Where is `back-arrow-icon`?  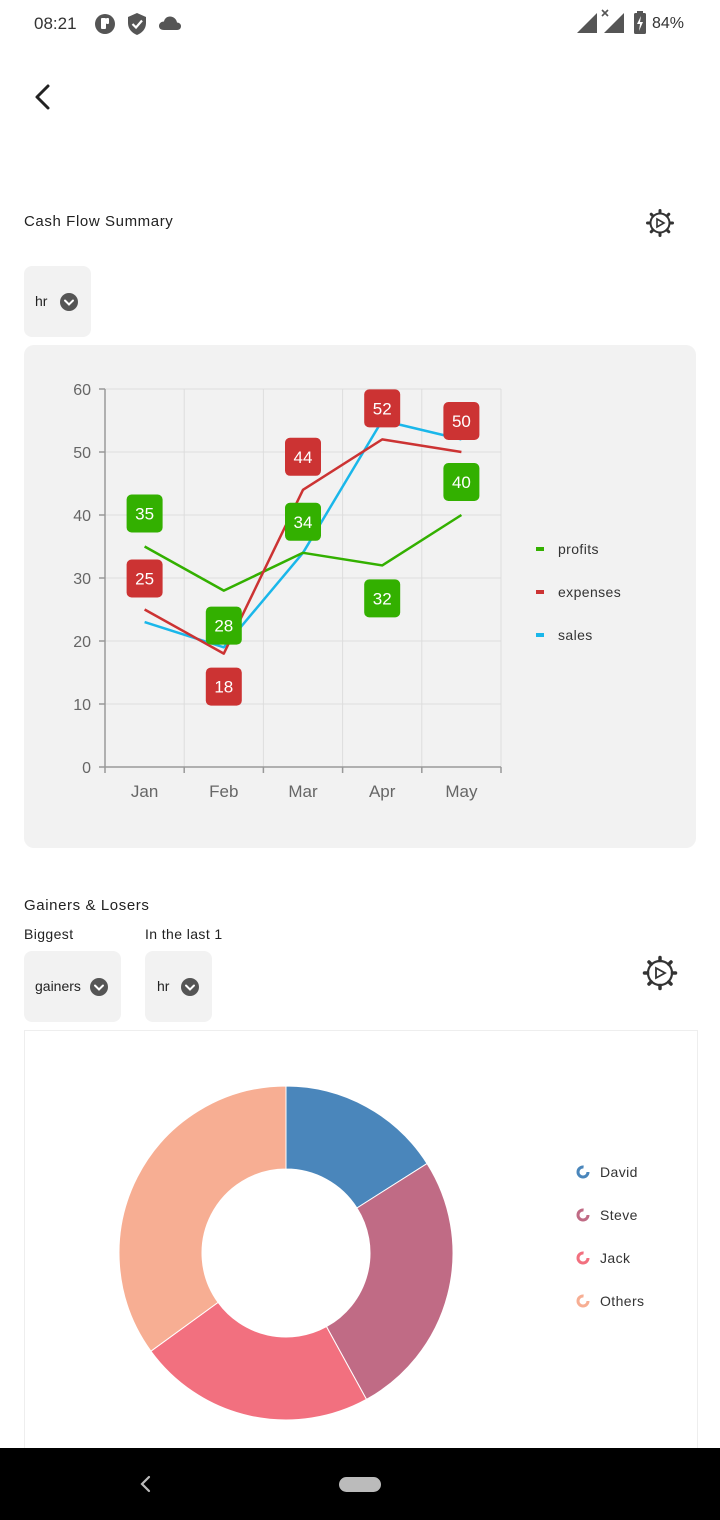
back-arrow-icon is located at coordinates (42, 97).